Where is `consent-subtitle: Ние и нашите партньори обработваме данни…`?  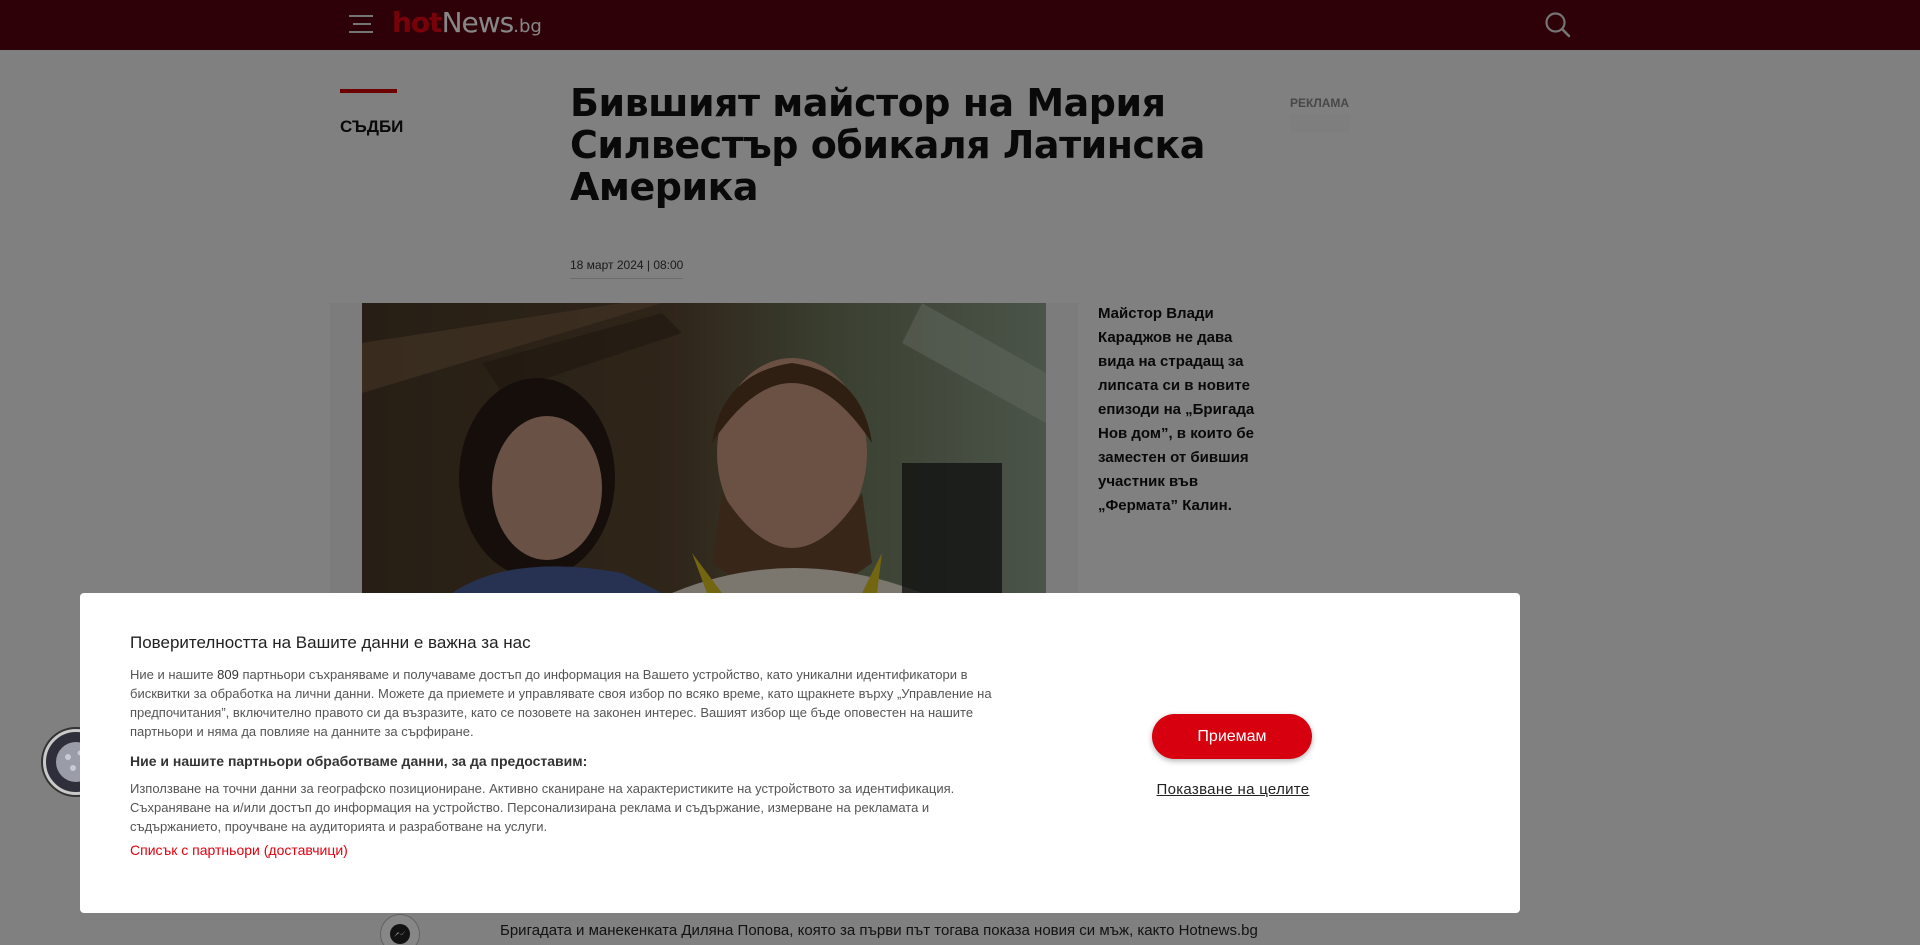 consent-subtitle: Ние и нашите партньори обработваме данни… is located at coordinates (359, 761).